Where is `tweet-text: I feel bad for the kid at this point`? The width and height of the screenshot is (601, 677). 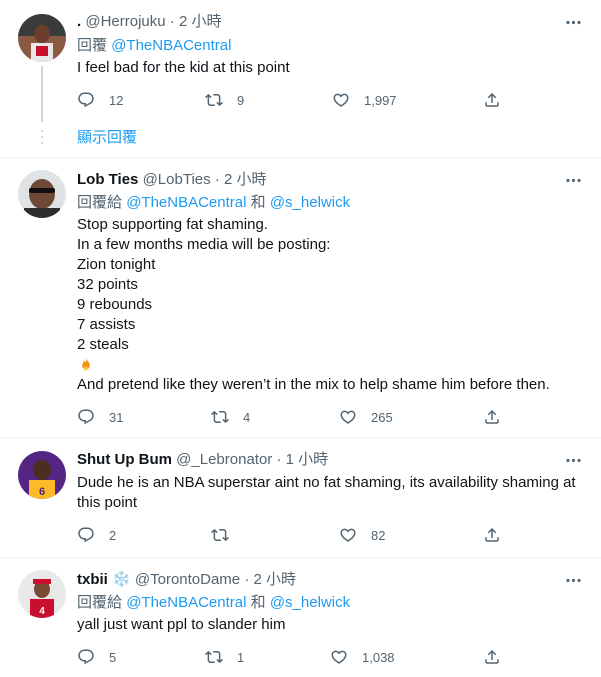
tweet-text: I feel bad for the kid at this point is located at coordinates (329, 68).